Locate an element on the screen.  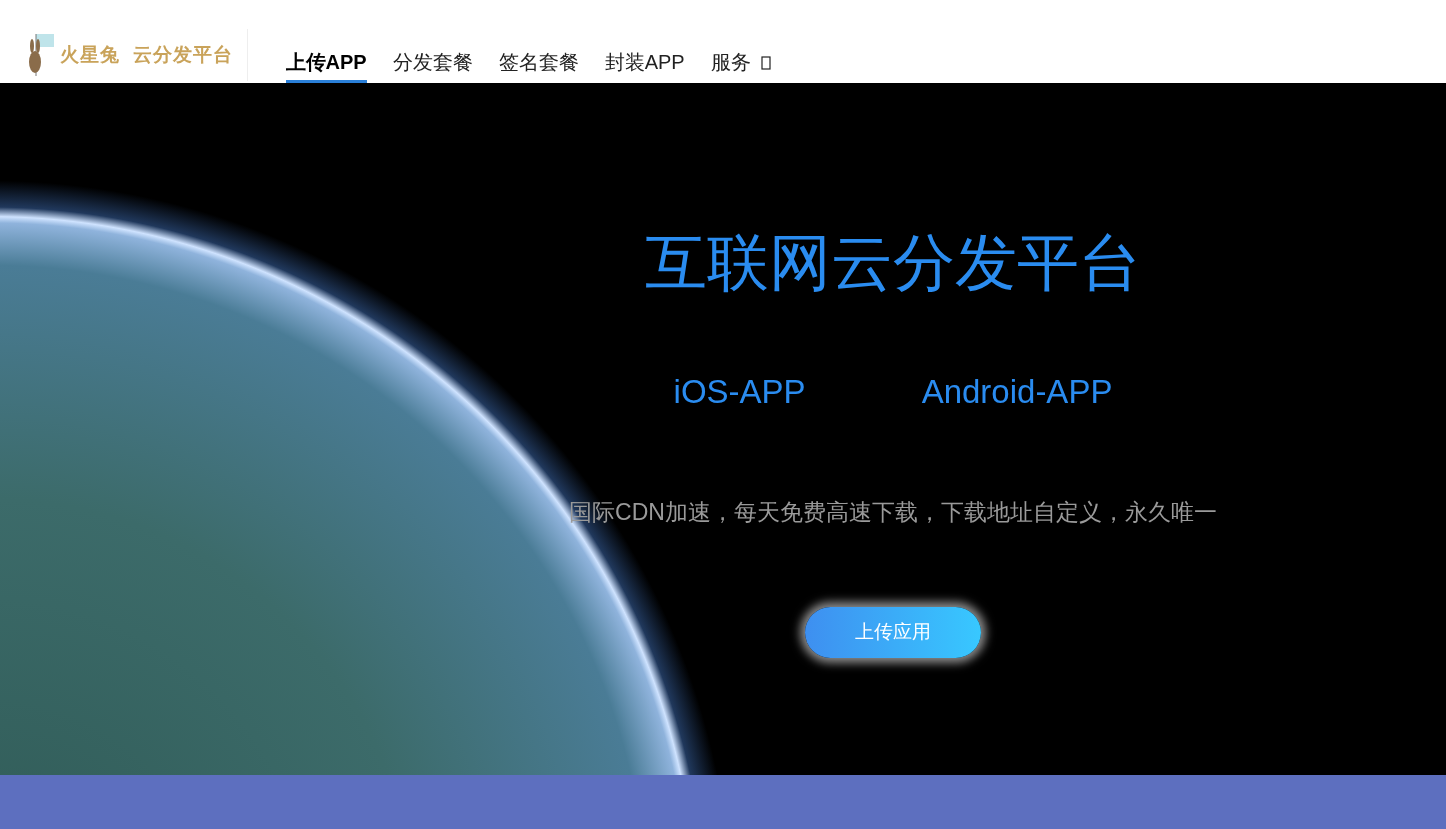
platform-label: iOS-APP is located at coordinates (739, 392).